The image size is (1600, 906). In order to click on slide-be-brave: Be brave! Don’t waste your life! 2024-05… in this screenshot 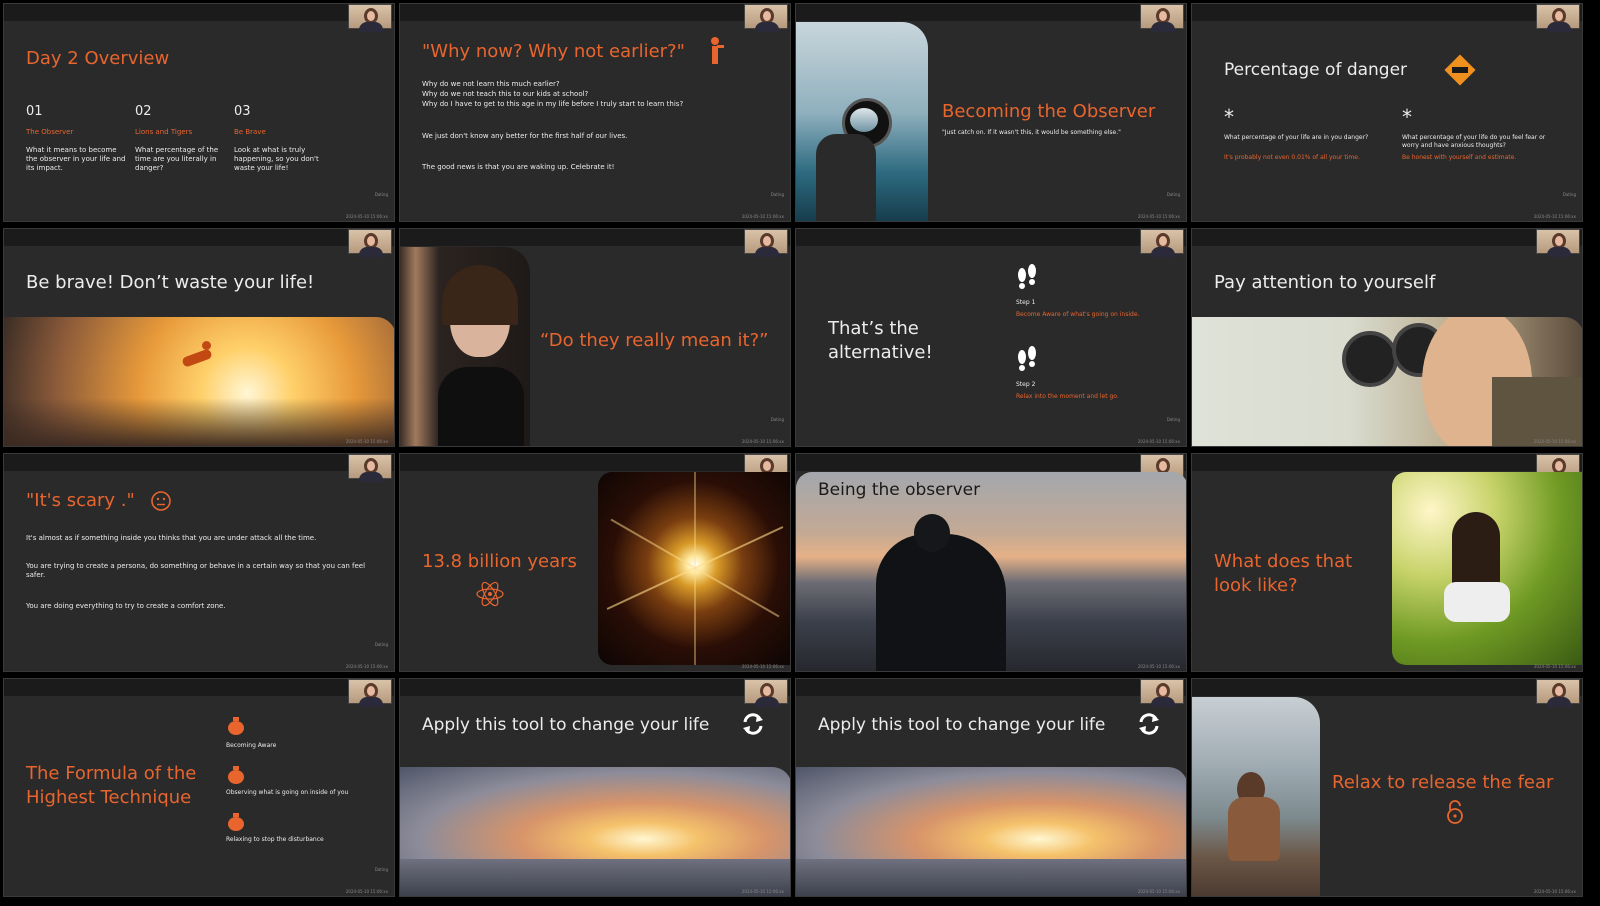, I will do `click(199, 337)`.